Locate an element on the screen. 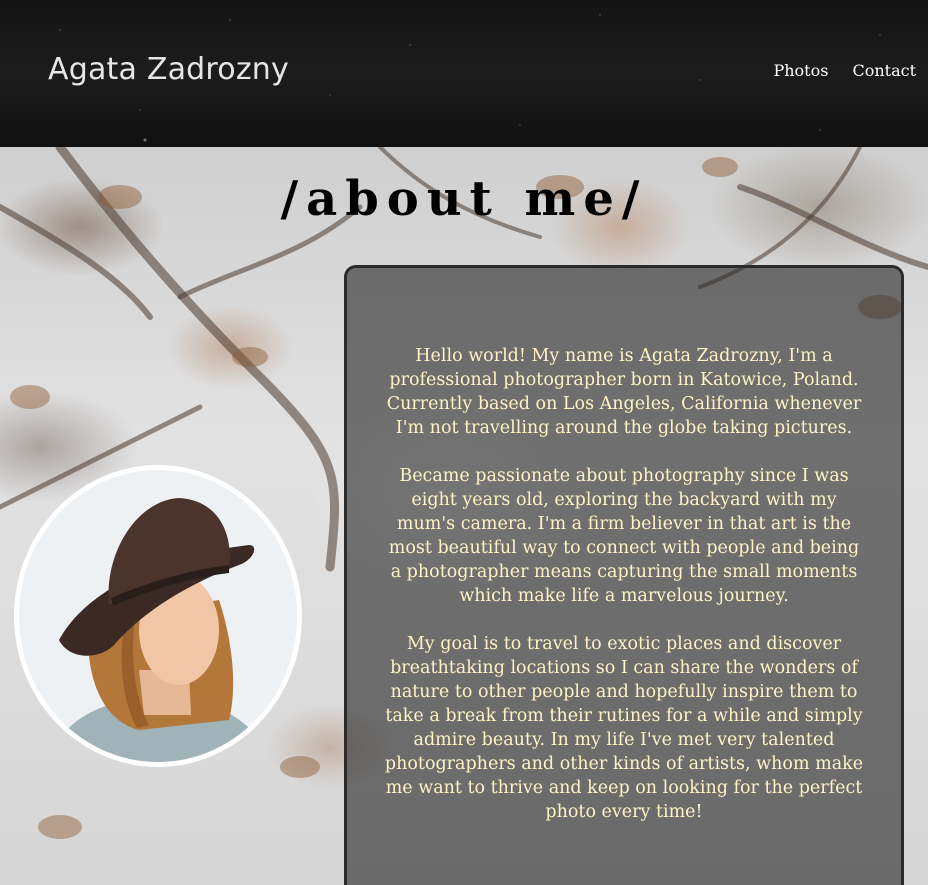  main-nav: Photos Contact is located at coordinates (844, 70).